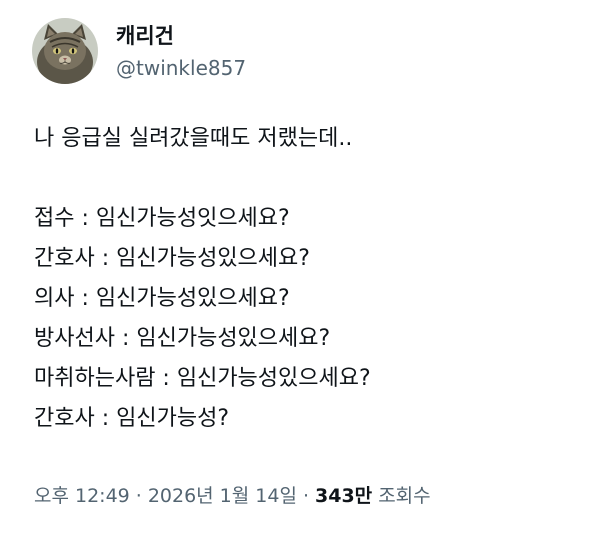  I want to click on avatar, so click(65, 51).